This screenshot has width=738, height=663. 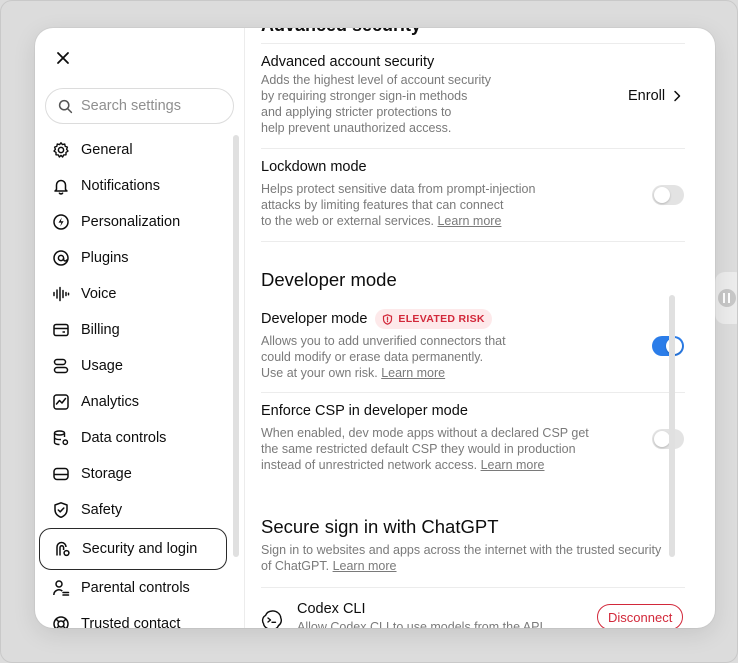 I want to click on search-settings-input, so click(x=151, y=106).